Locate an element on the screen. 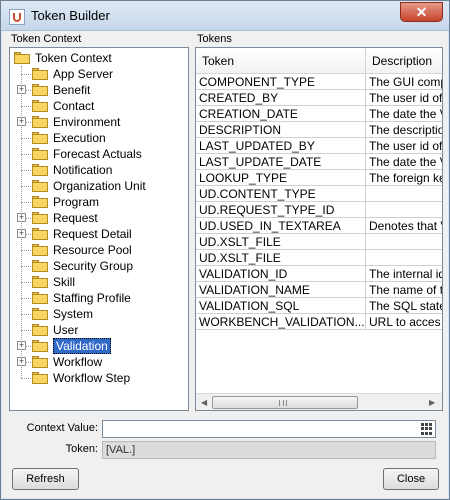 This screenshot has width=450, height=500. tree-item-resource-pool: Resource Pool is located at coordinates (82, 250).